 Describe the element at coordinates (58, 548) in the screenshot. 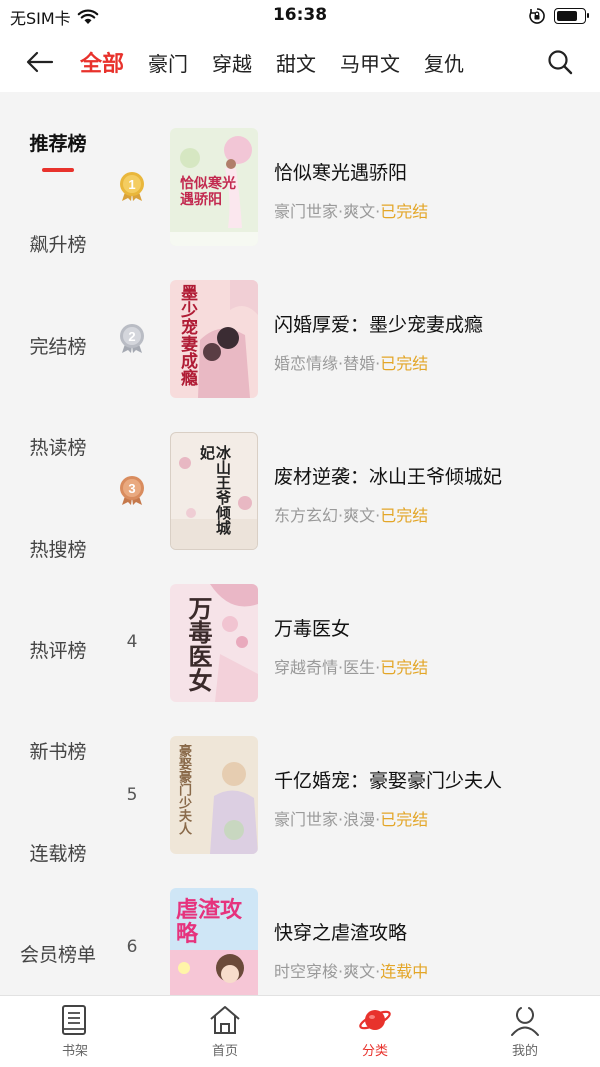

I see `sidebar-item-hot-search: 热搜榜` at that location.